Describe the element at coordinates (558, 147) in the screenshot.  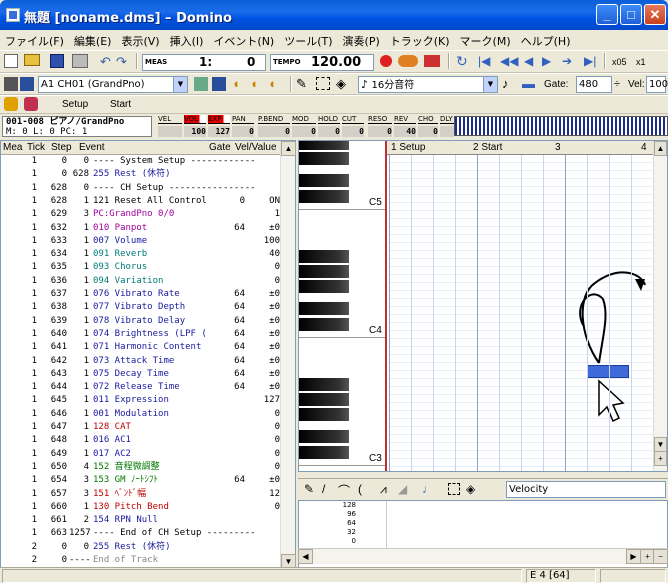
I see `ruler-measure-3: 3` at that location.